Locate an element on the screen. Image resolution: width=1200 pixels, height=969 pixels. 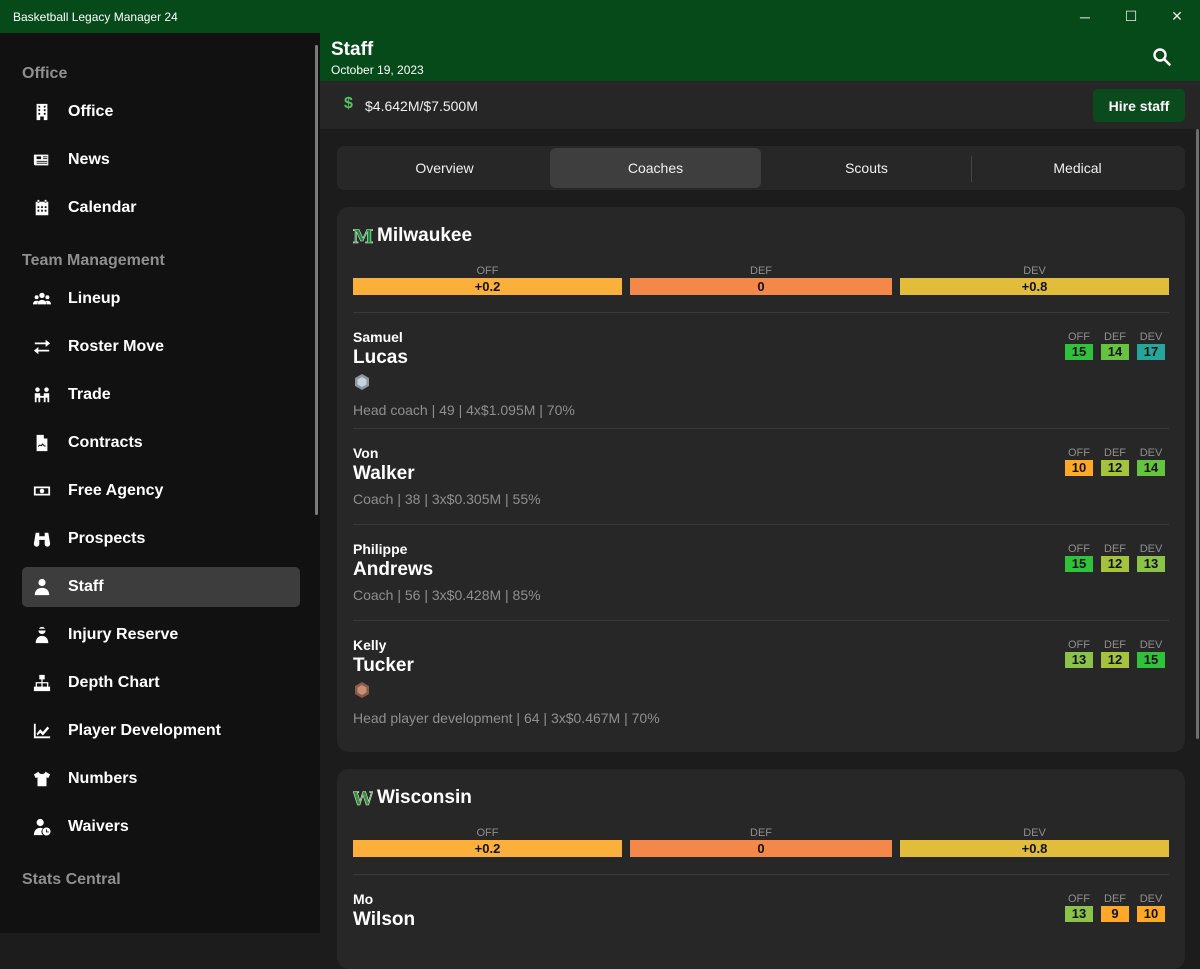
tab-scouts: Scouts is located at coordinates (866, 168).